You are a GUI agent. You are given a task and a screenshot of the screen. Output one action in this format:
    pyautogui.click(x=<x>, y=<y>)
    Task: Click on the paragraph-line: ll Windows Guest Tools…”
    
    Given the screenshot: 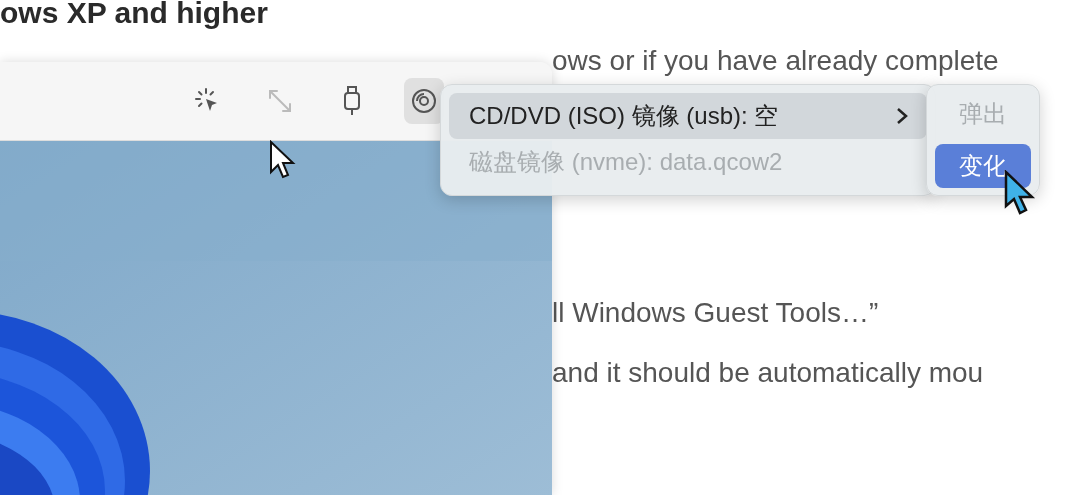 What is the action you would take?
    pyautogui.click(x=716, y=313)
    